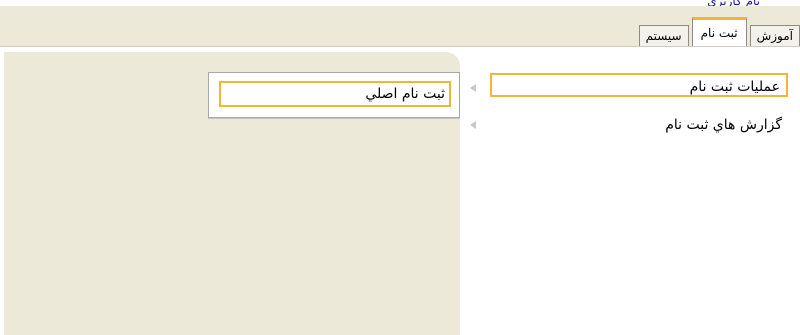  I want to click on top-tabs: آموزش ثبت نام سيستم, so click(718, 31).